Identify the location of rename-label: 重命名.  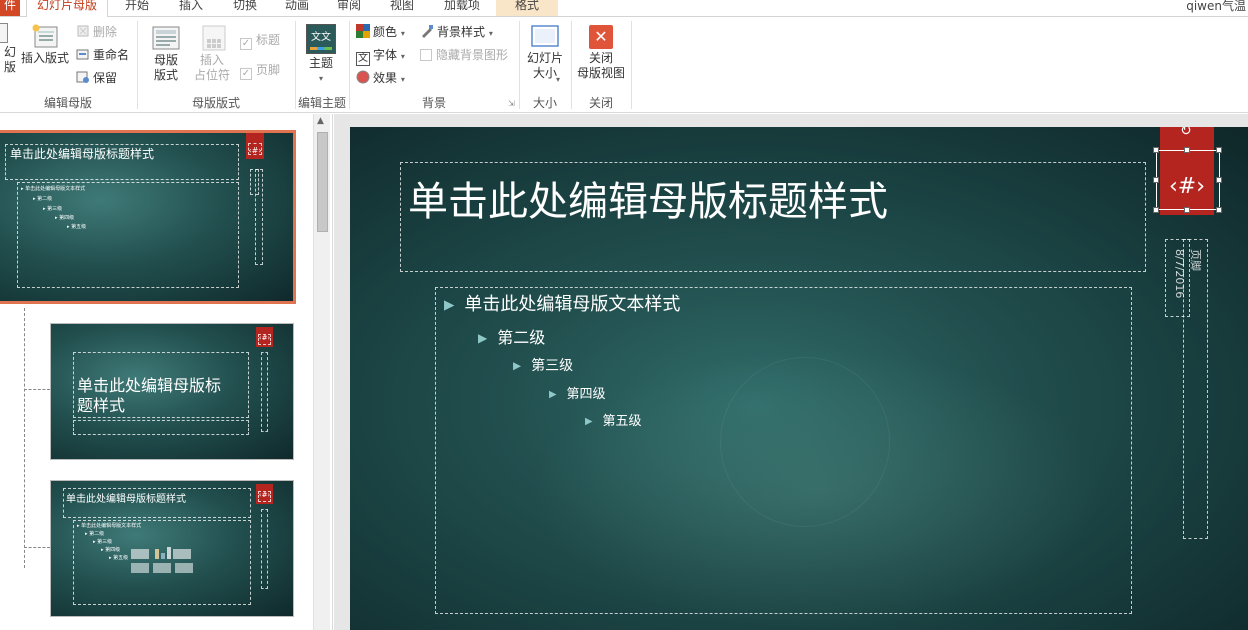
(111, 55).